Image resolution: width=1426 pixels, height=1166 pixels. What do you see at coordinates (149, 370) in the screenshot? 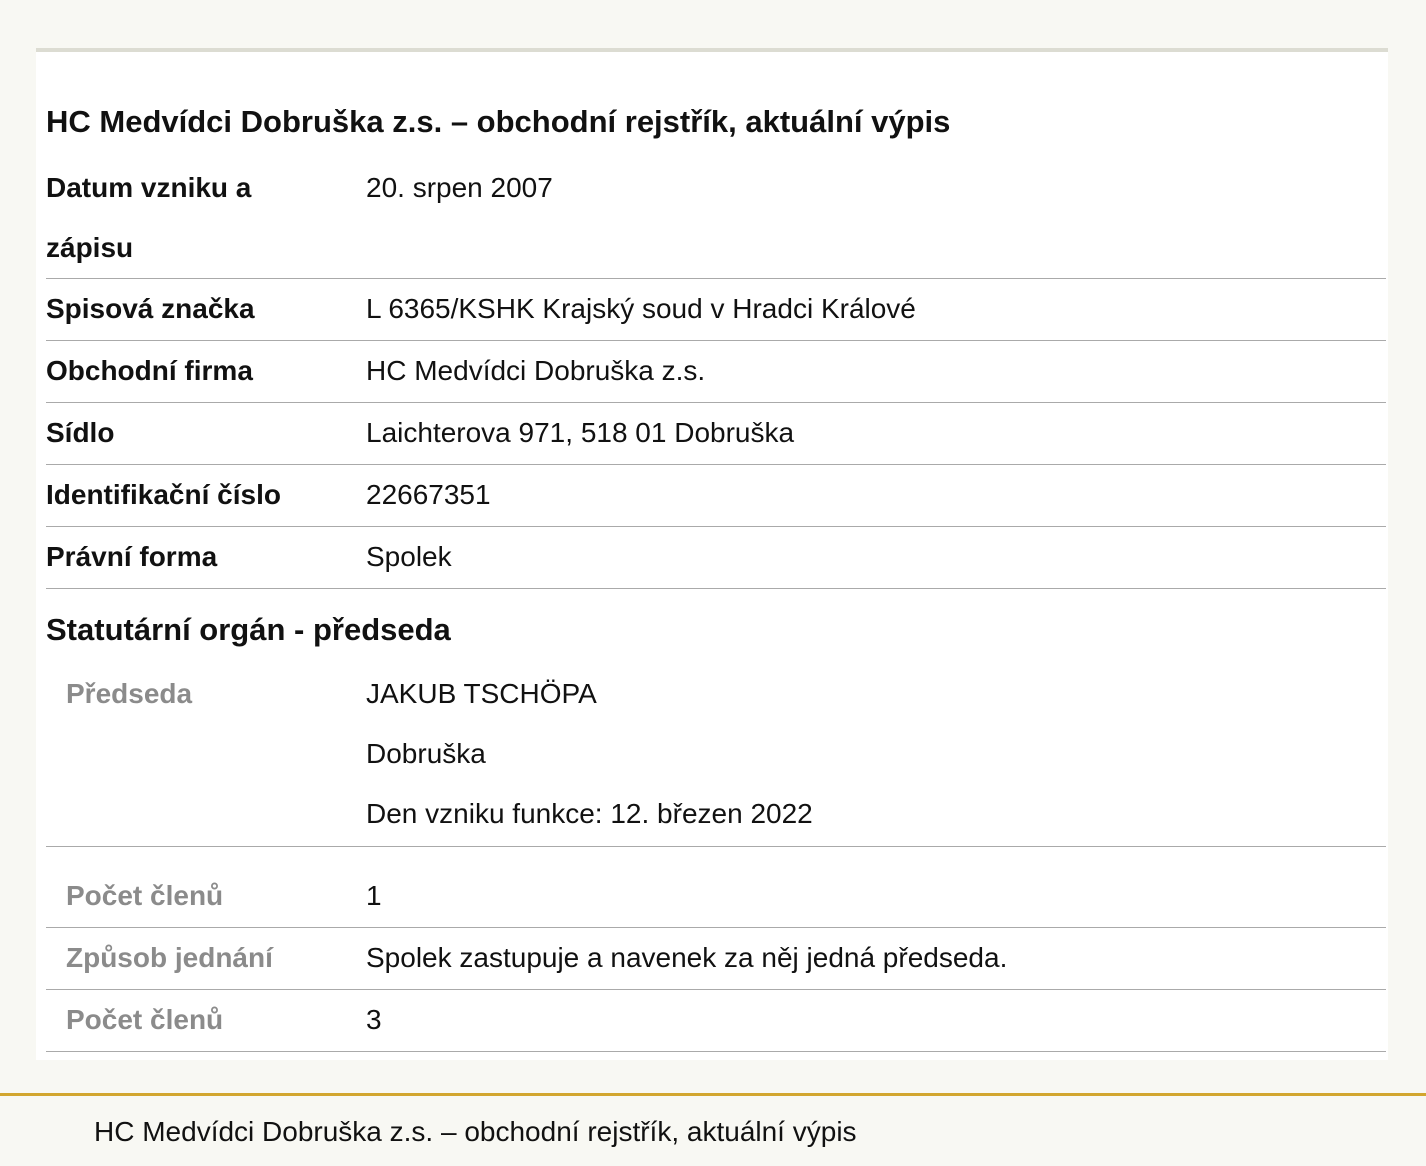
I see `detail-label: Obchodní firma` at bounding box center [149, 370].